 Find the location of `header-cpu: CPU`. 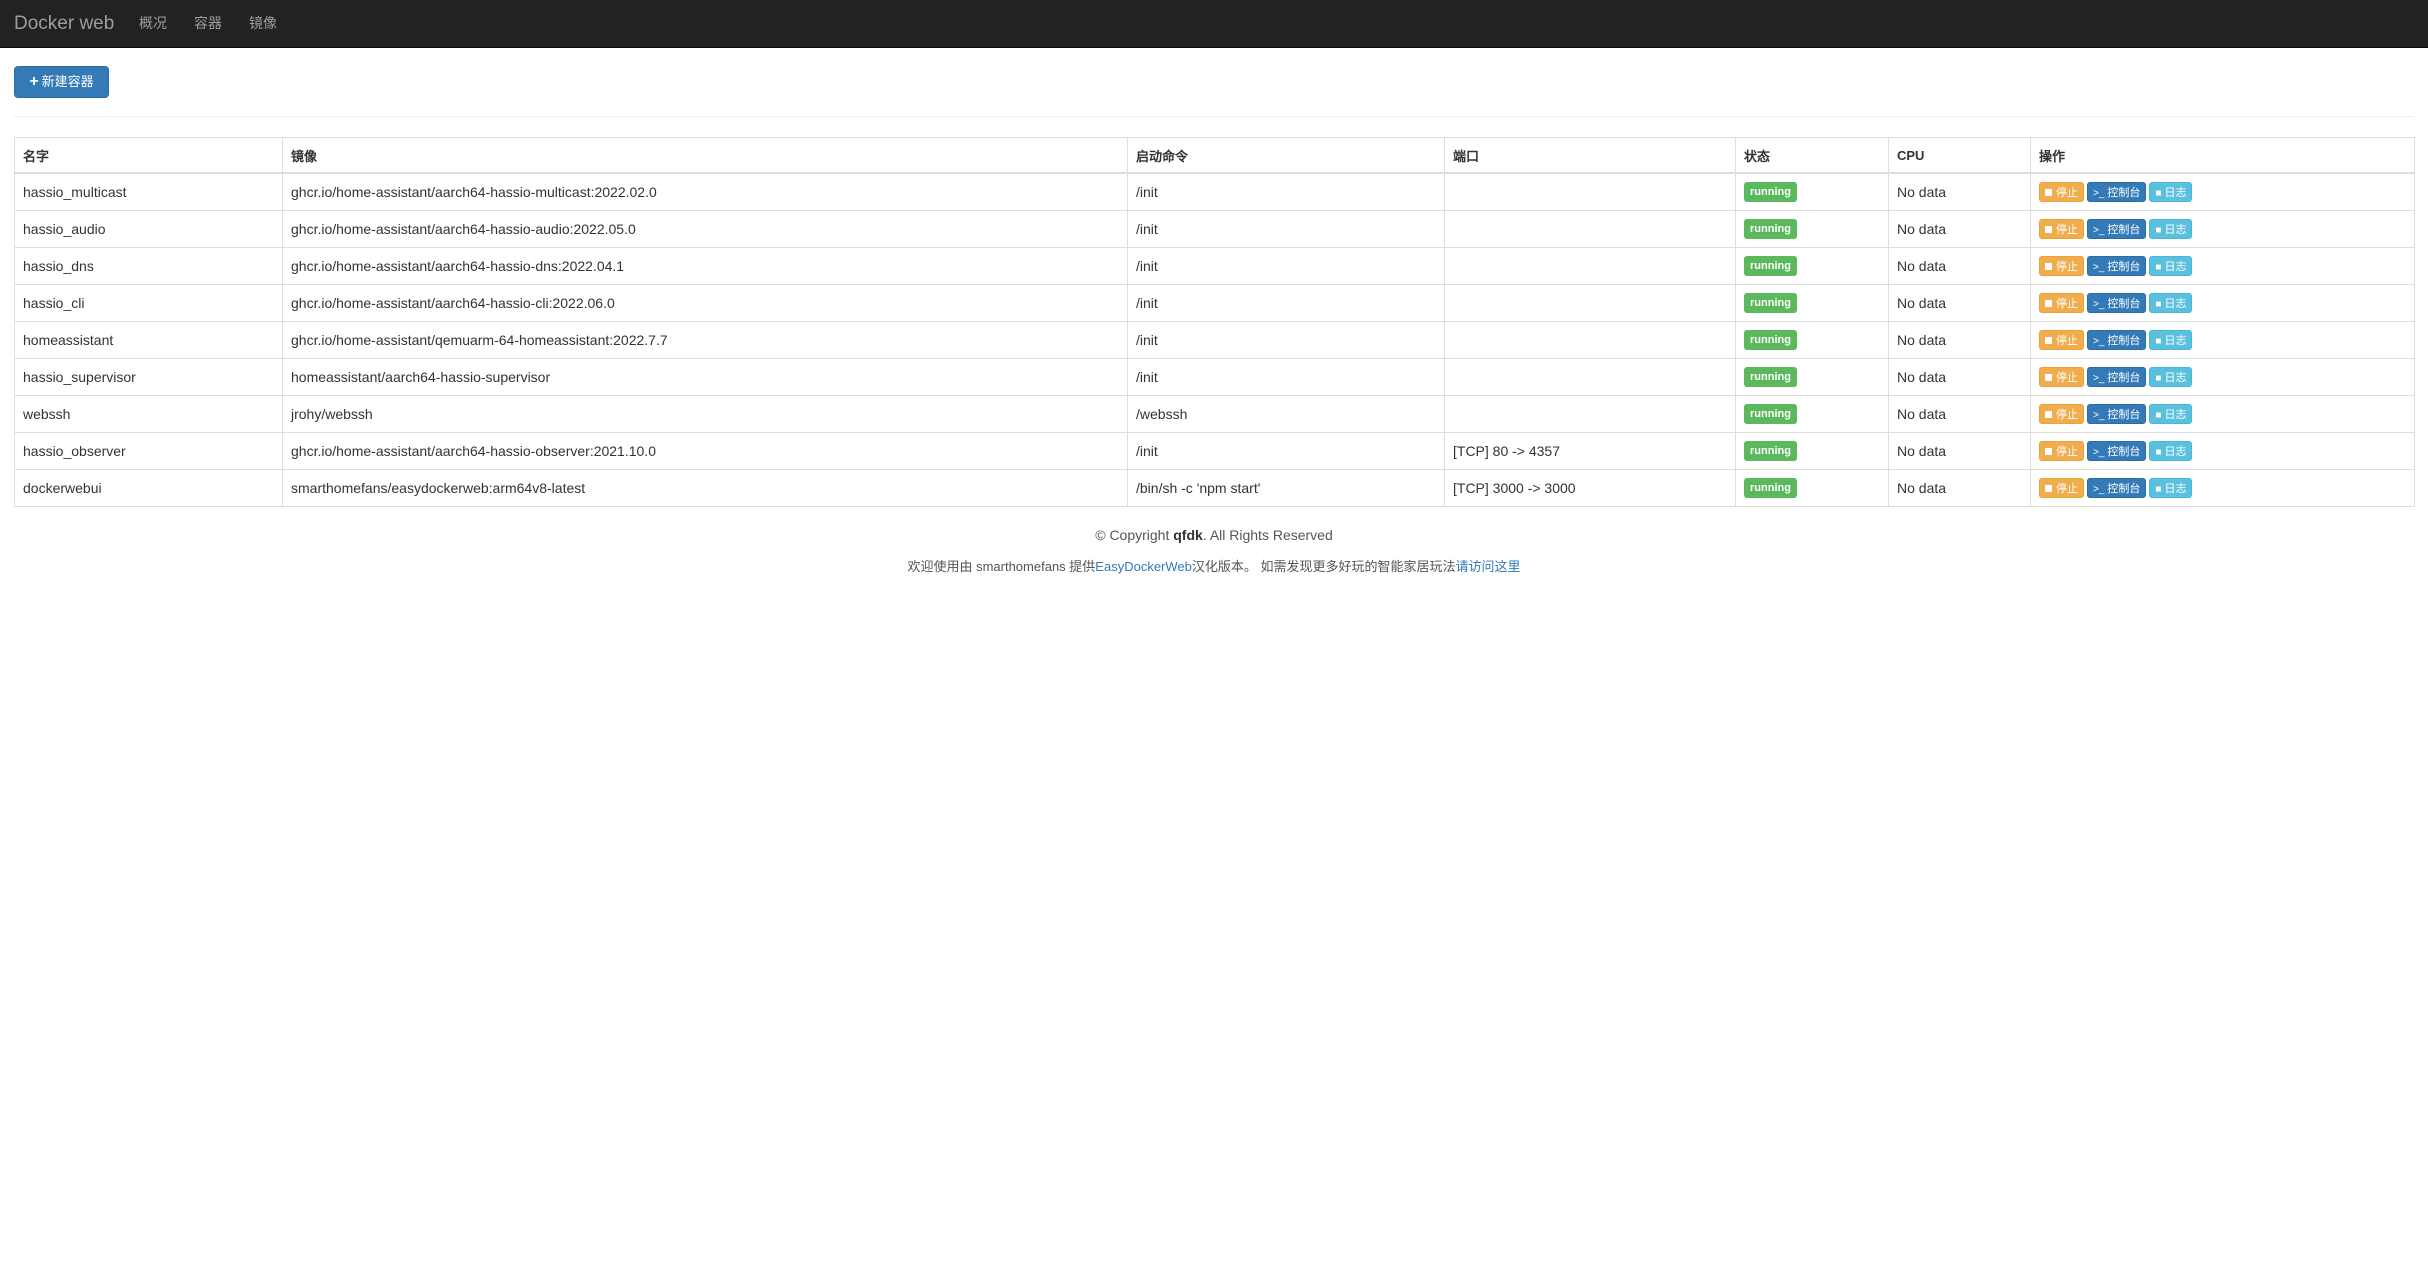

header-cpu: CPU is located at coordinates (1959, 155).